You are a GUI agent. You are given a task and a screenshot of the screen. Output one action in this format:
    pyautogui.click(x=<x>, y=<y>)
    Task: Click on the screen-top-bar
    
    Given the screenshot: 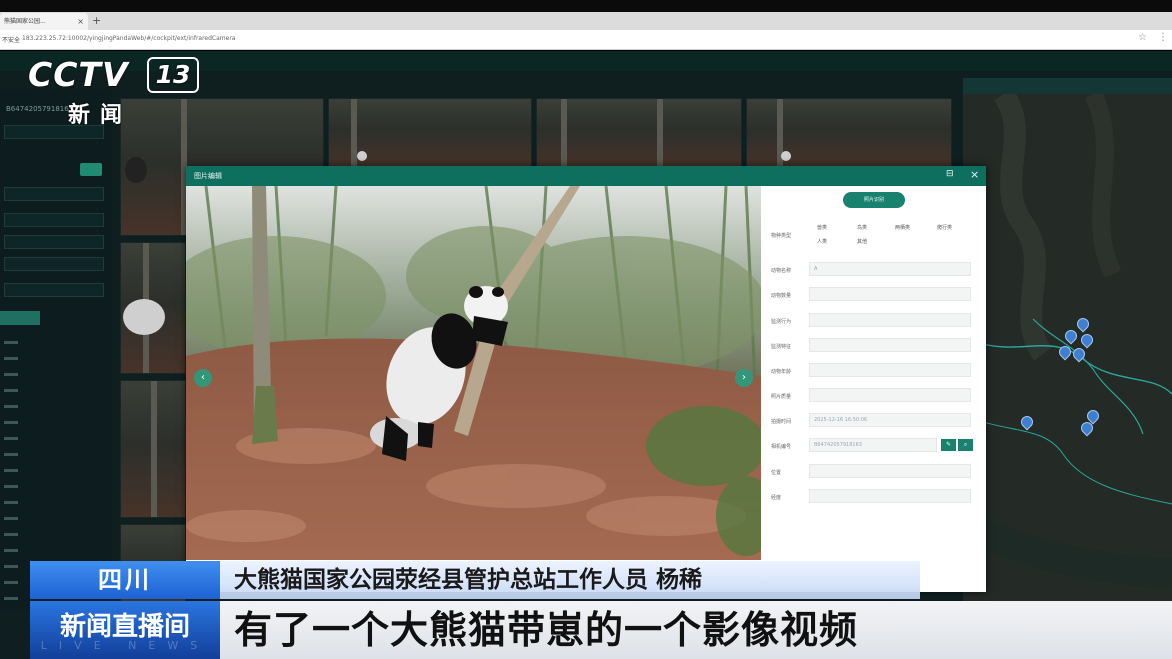 What is the action you would take?
    pyautogui.click(x=586, y=6)
    